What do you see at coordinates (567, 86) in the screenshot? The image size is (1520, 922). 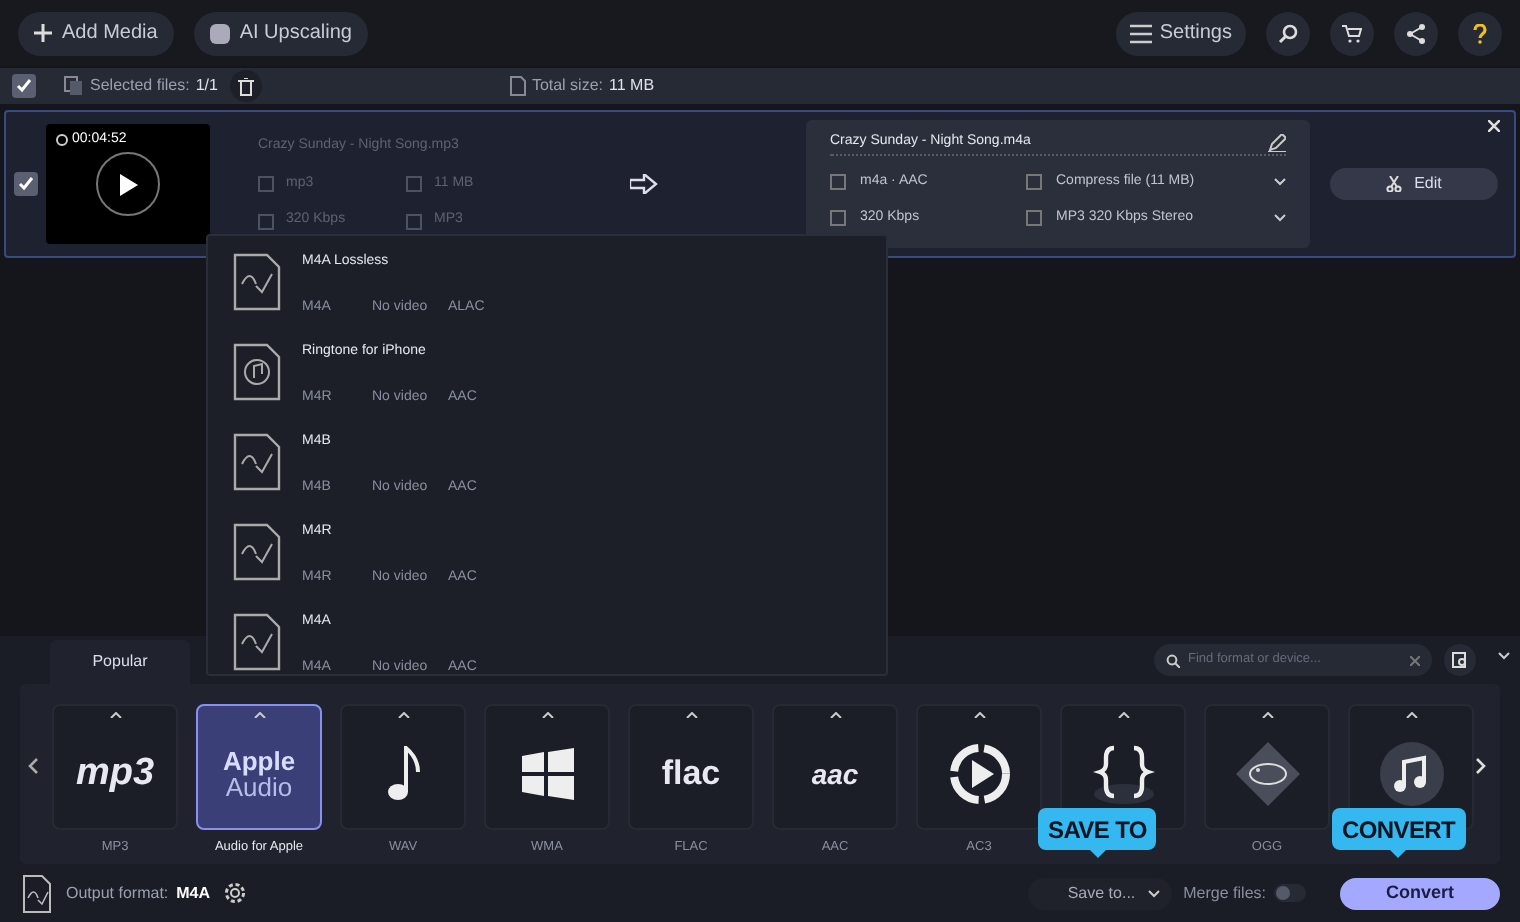 I see `total-size-label: Total size:` at bounding box center [567, 86].